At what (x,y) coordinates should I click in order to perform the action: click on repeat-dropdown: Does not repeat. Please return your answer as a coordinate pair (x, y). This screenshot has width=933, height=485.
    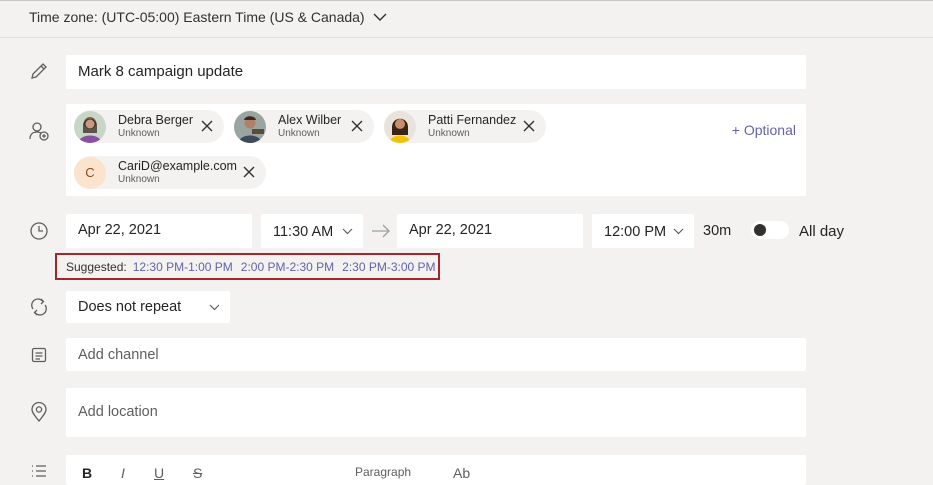
    Looking at the image, I should click on (148, 307).